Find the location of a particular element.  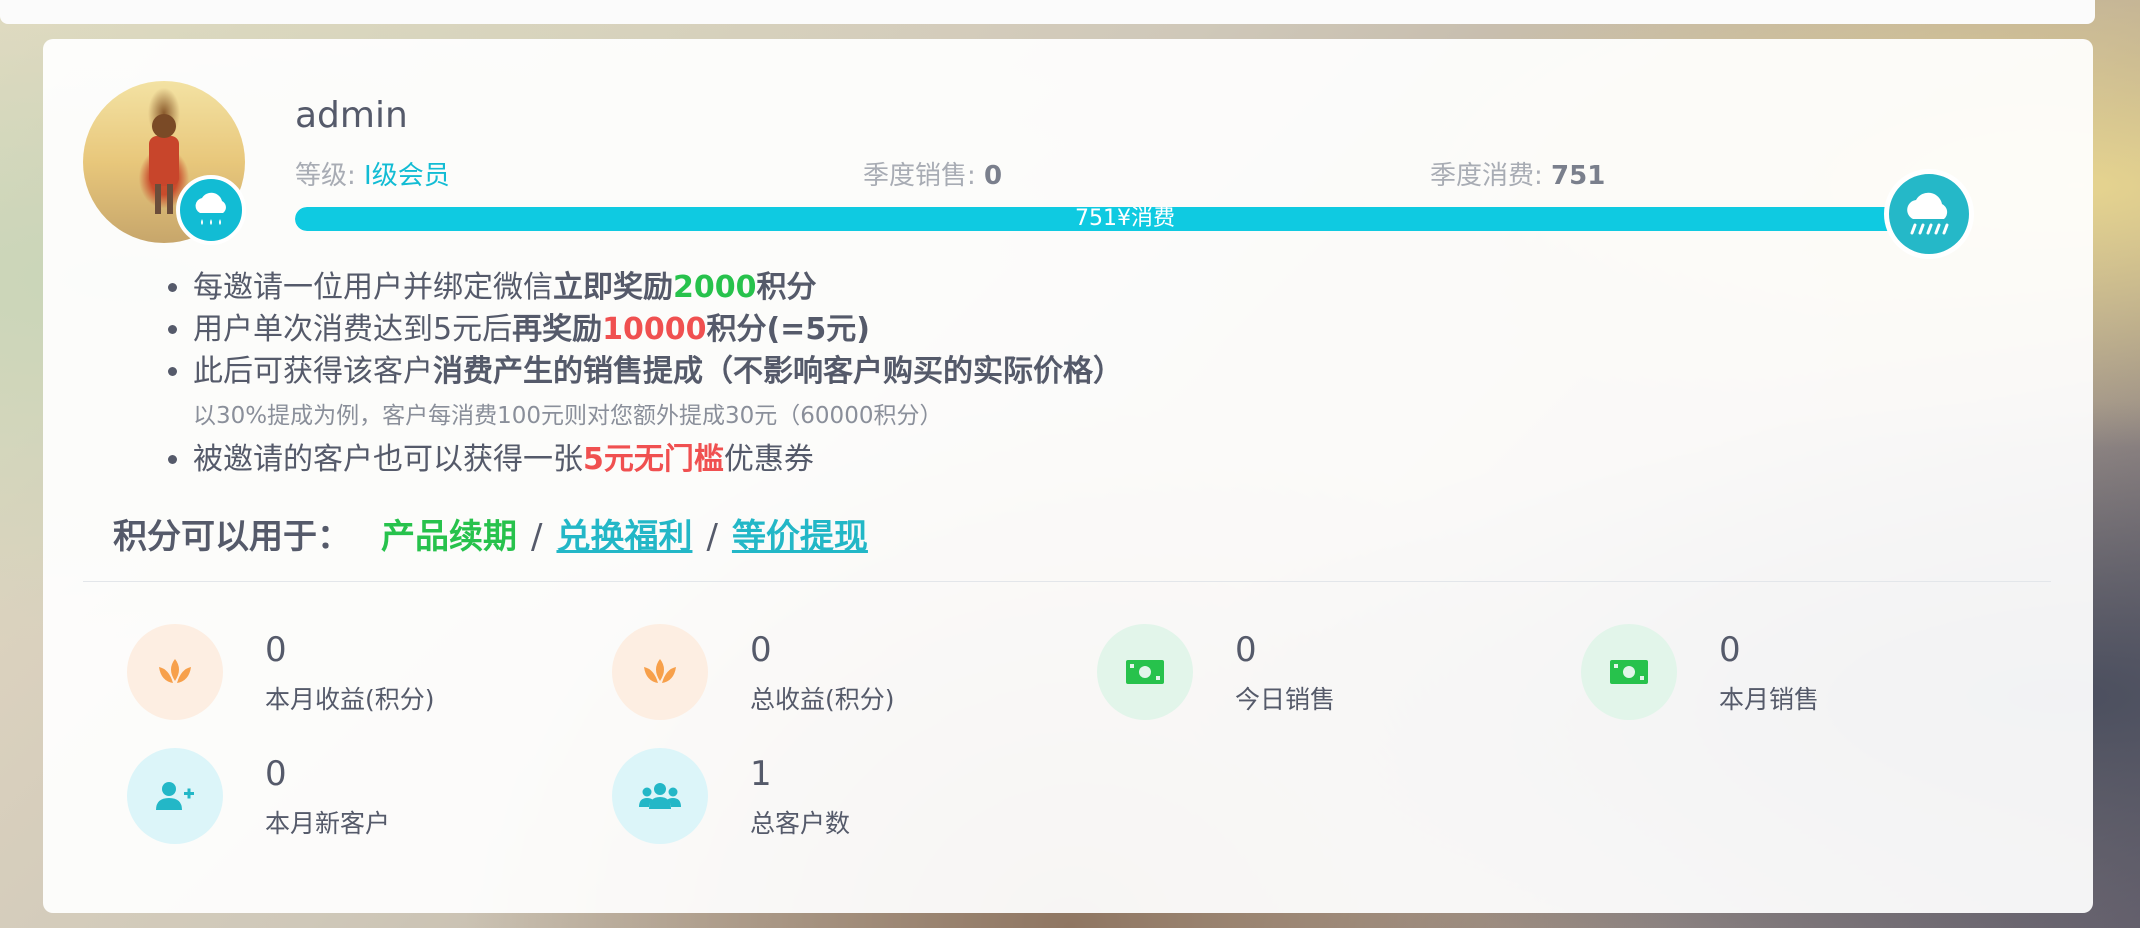

users-icon is located at coordinates (660, 796).